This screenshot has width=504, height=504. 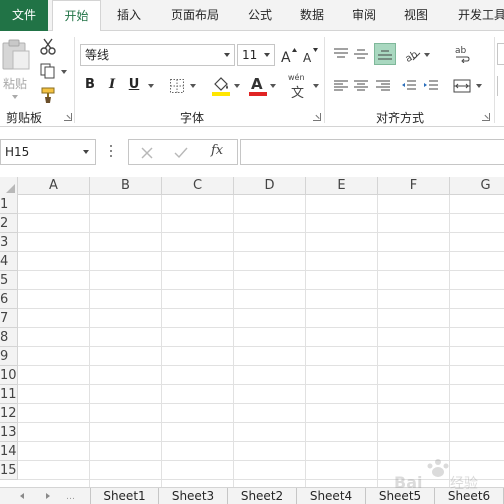 I want to click on row-header-3: 3, so click(x=9, y=242).